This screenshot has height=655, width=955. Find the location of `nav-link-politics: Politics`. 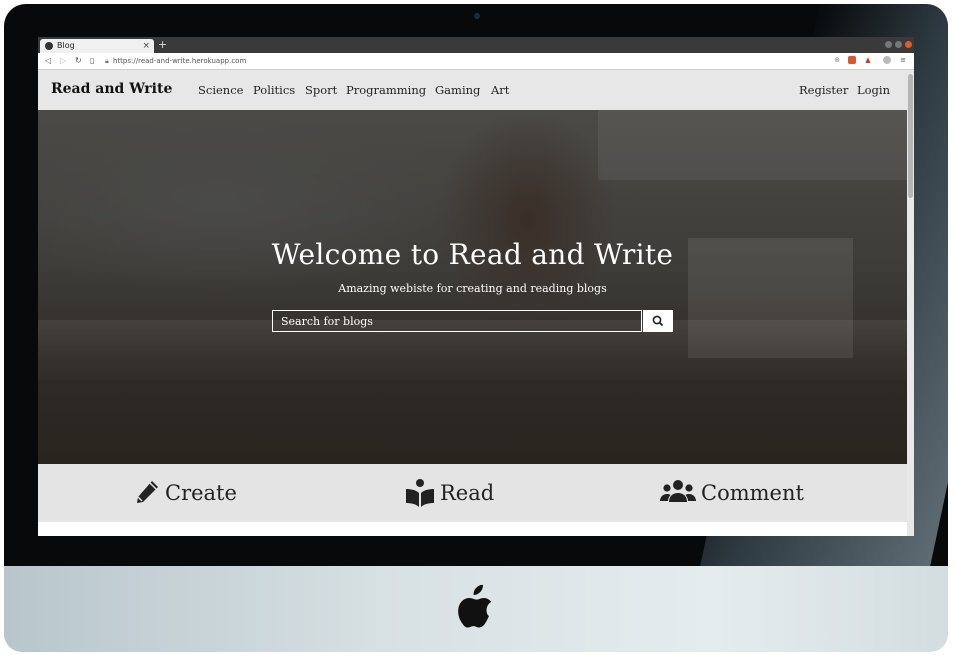

nav-link-politics: Politics is located at coordinates (274, 90).